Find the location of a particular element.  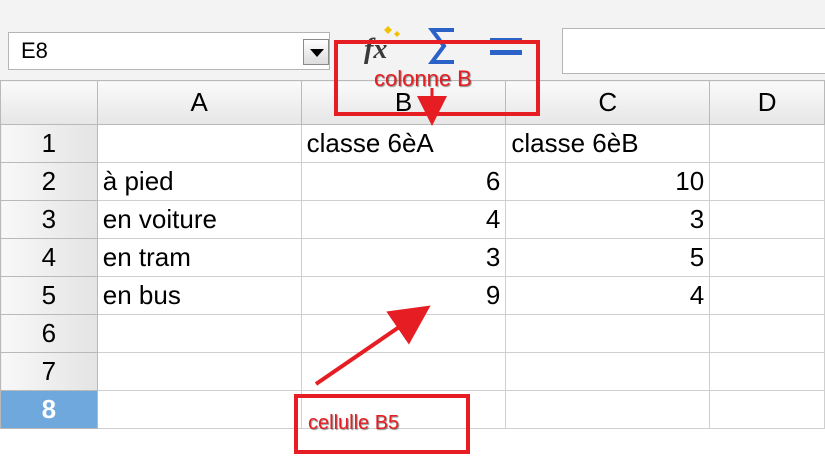

column-header-d: D is located at coordinates (767, 102).